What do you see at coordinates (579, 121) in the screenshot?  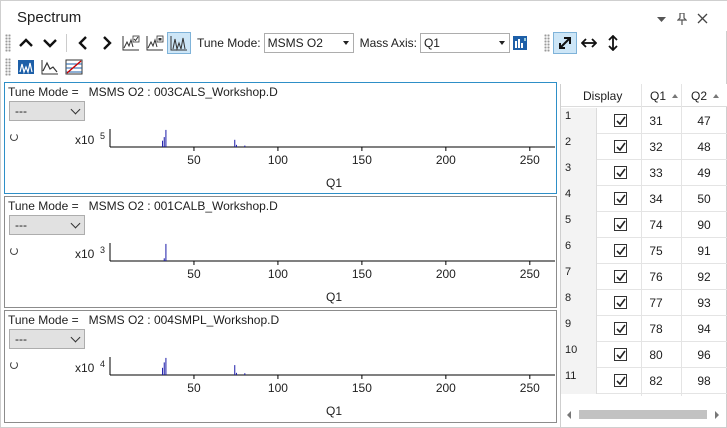 I see `row-number: 1` at bounding box center [579, 121].